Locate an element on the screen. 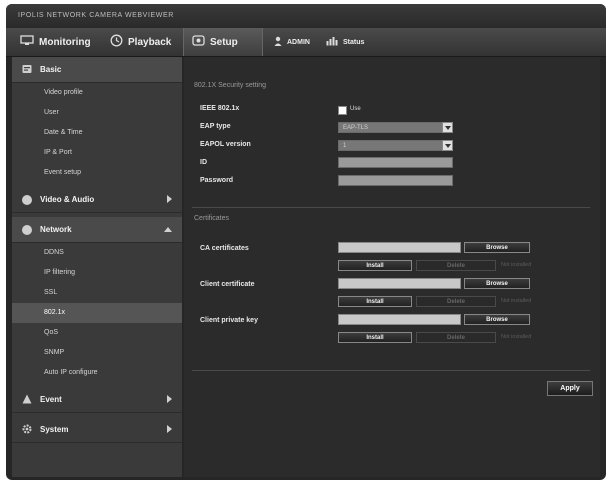  sidebar-item-ssl: SSL is located at coordinates (97, 293).